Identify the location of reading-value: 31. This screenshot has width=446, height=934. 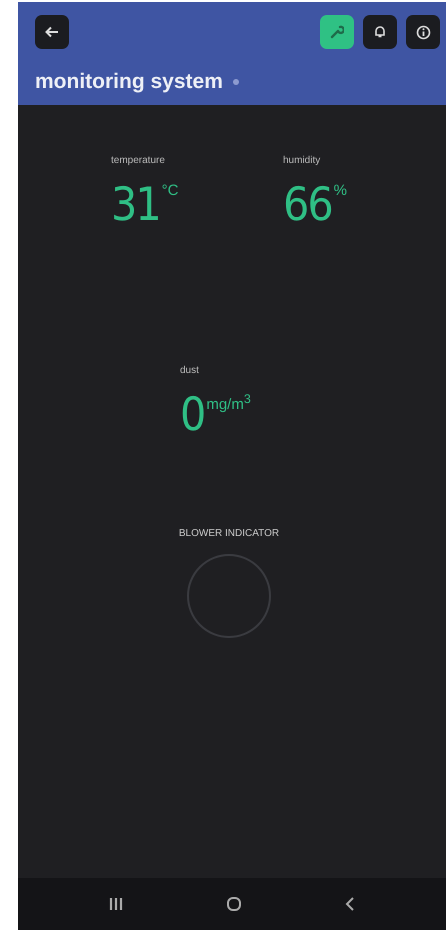
(135, 204).